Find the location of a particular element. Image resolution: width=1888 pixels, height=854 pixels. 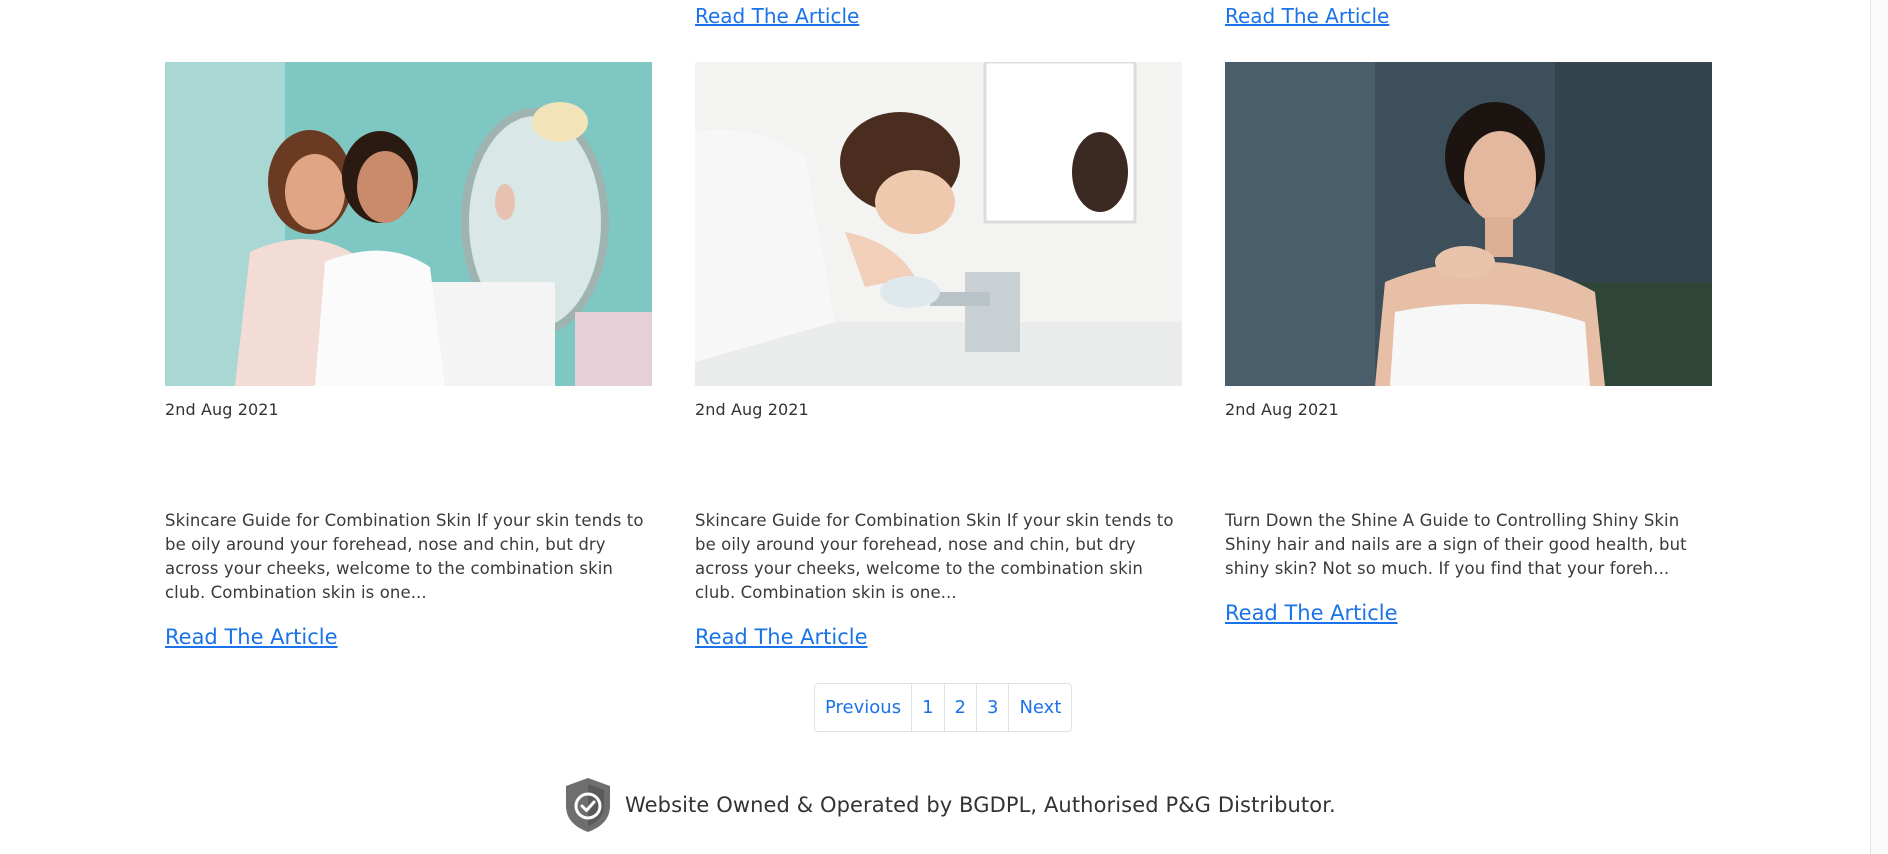

shield-check-icon is located at coordinates (588, 805).